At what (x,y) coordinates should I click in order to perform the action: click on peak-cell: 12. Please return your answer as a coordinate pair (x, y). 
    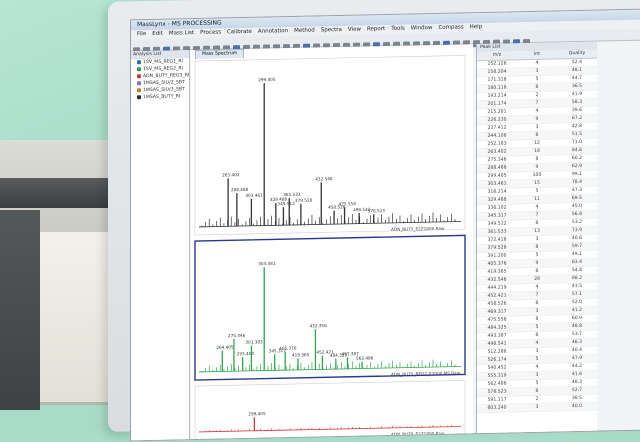
    Looking at the image, I should click on (537, 143).